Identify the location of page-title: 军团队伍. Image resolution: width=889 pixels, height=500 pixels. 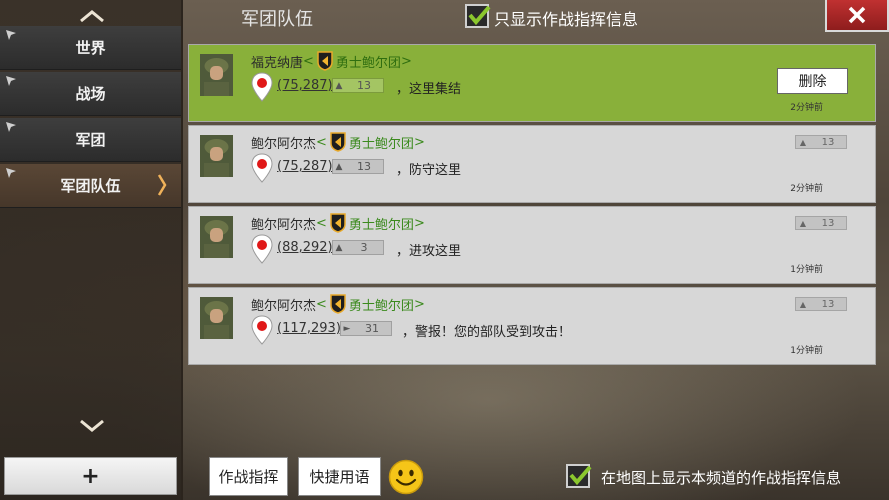
(277, 19).